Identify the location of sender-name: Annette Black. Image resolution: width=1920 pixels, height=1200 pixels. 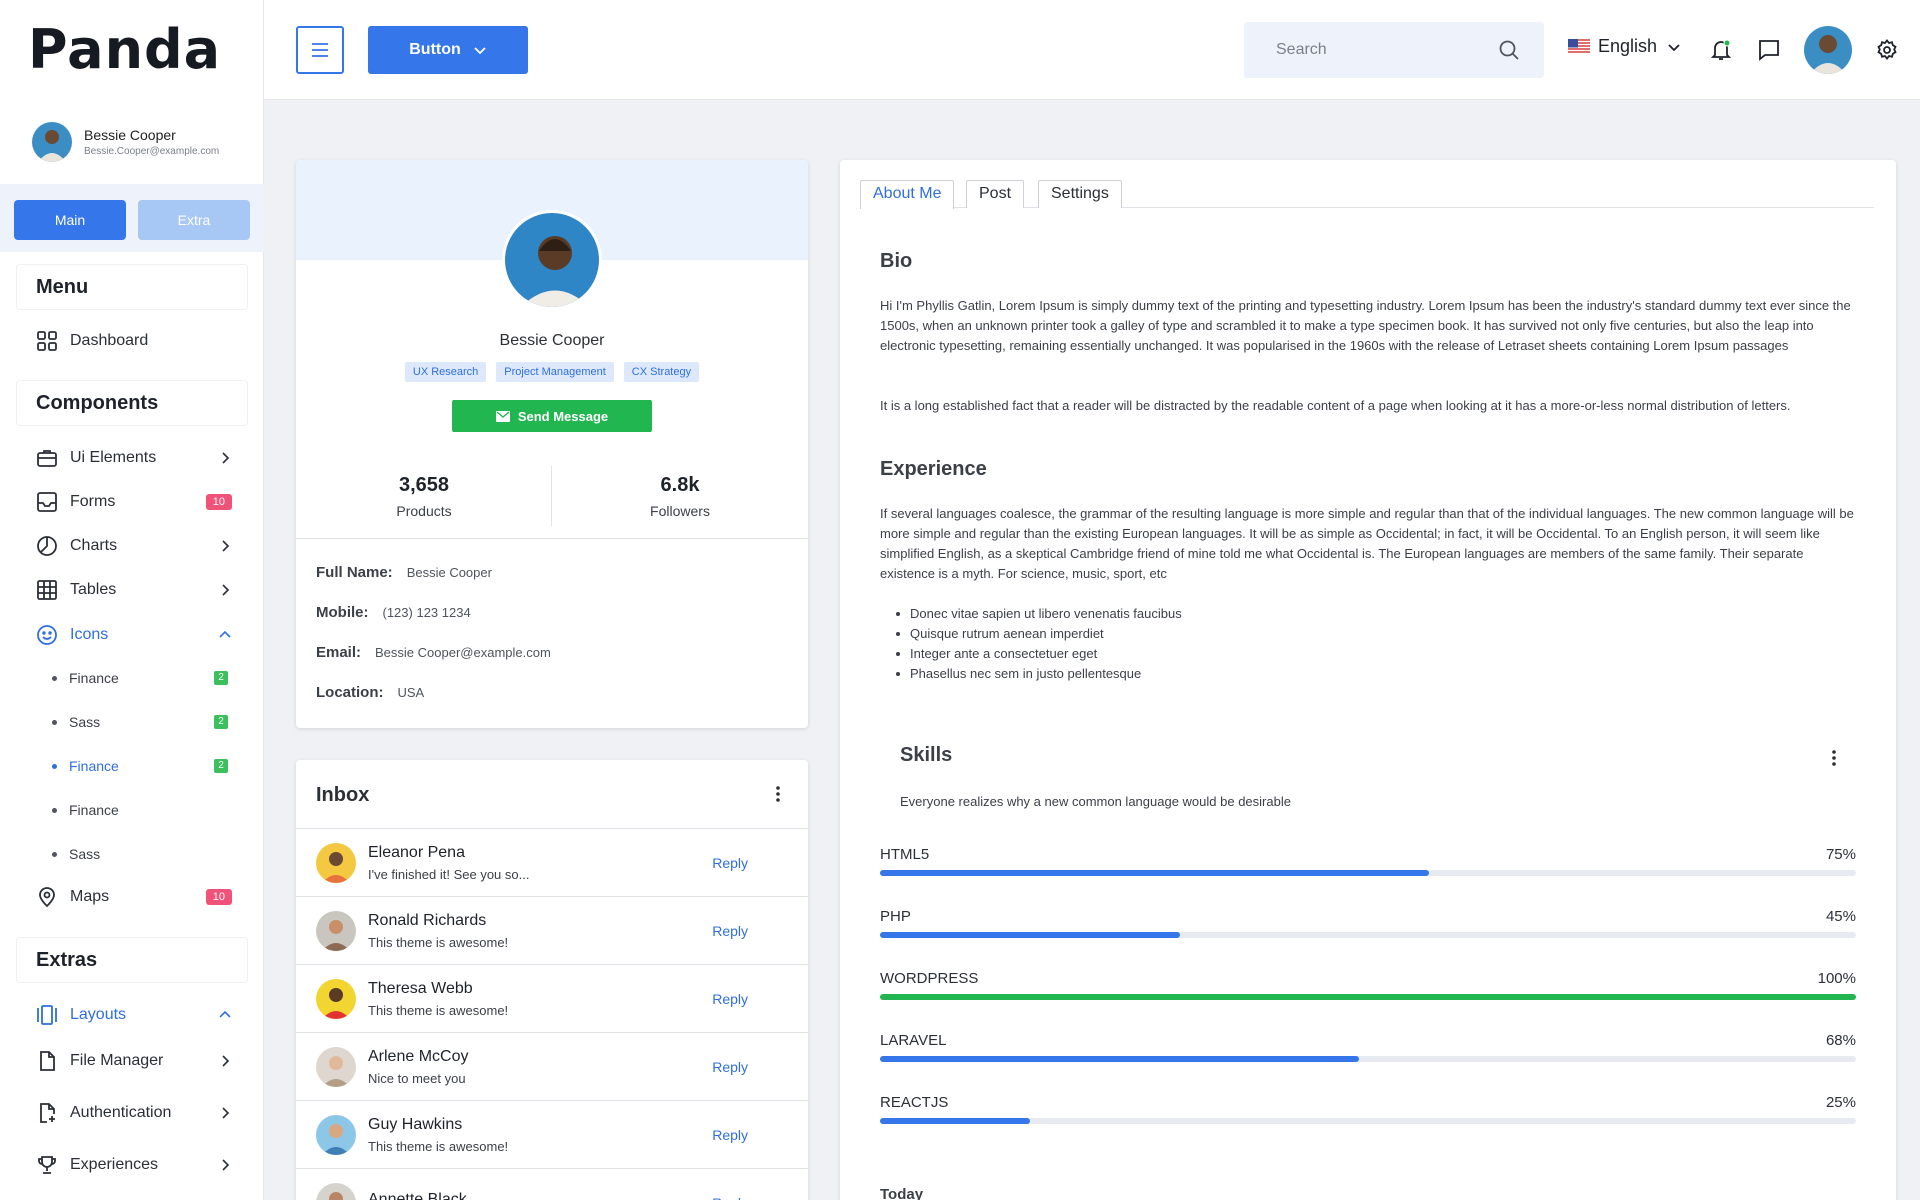
(417, 1195).